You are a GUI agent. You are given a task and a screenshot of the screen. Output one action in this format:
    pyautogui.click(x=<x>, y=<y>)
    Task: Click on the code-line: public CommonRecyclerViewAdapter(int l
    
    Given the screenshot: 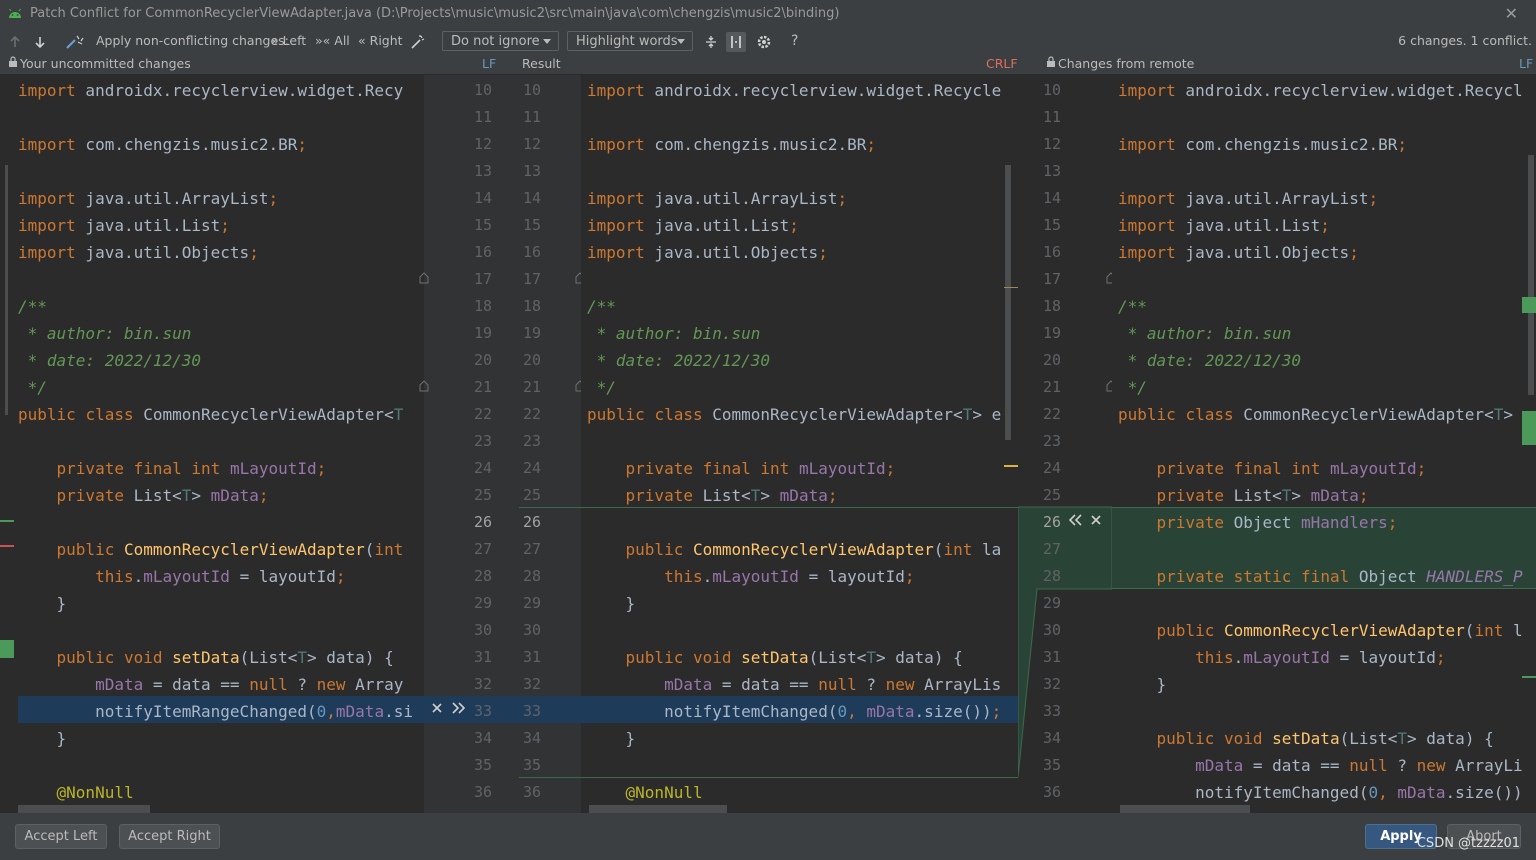 What is the action you would take?
    pyautogui.click(x=1320, y=630)
    